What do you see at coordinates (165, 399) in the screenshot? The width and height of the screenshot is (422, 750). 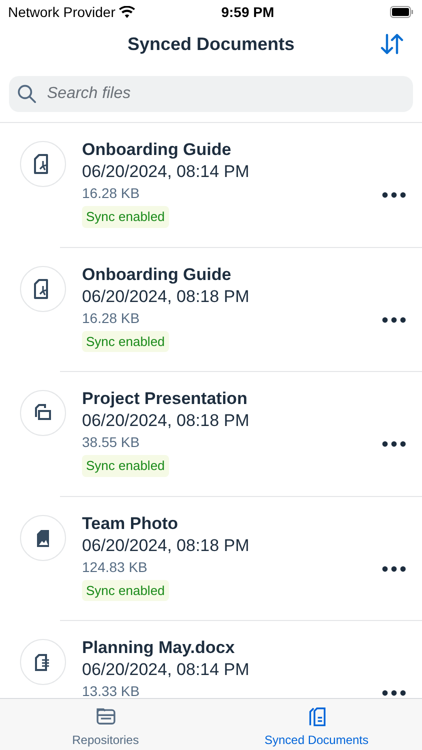 I see `file-name: Project Presentation` at bounding box center [165, 399].